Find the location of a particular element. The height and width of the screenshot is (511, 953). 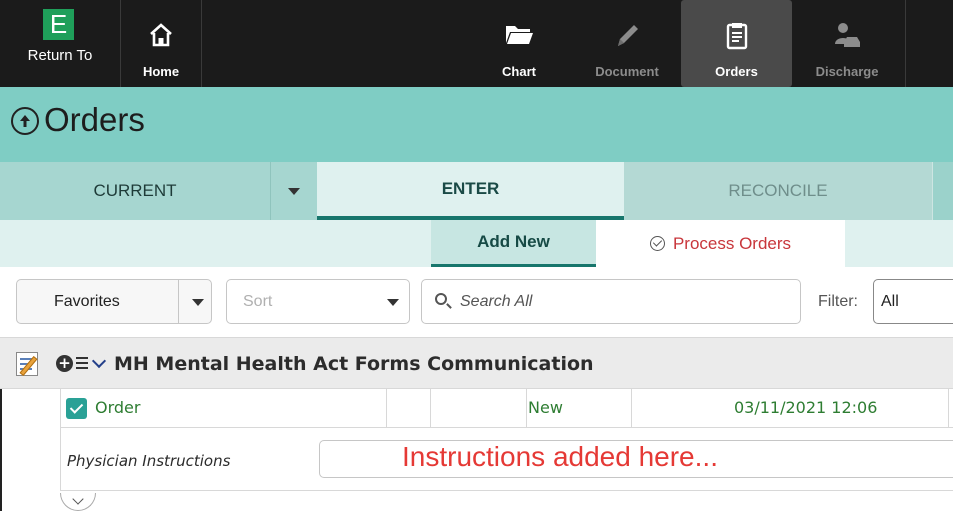

orders-button: Orders is located at coordinates (736, 43).